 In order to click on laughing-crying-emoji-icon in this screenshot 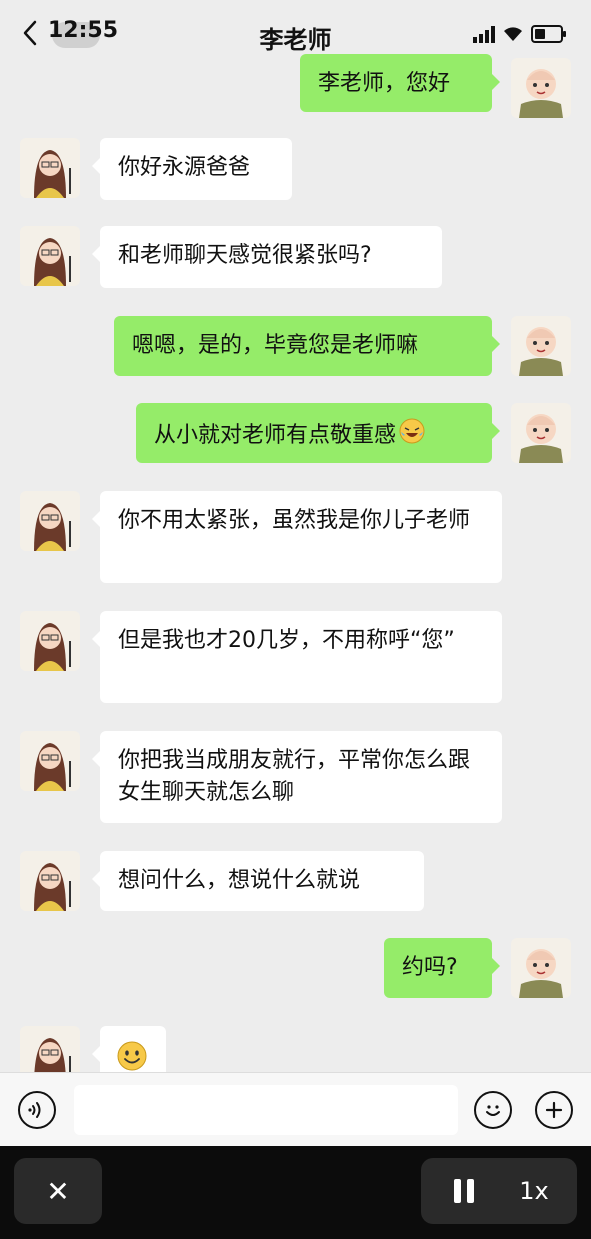, I will do `click(412, 436)`.